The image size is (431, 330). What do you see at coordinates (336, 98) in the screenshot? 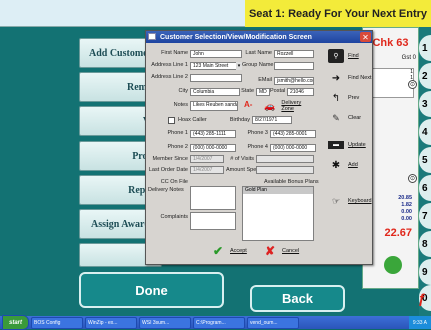
I see `arrow-left-icon: ↰` at bounding box center [336, 98].